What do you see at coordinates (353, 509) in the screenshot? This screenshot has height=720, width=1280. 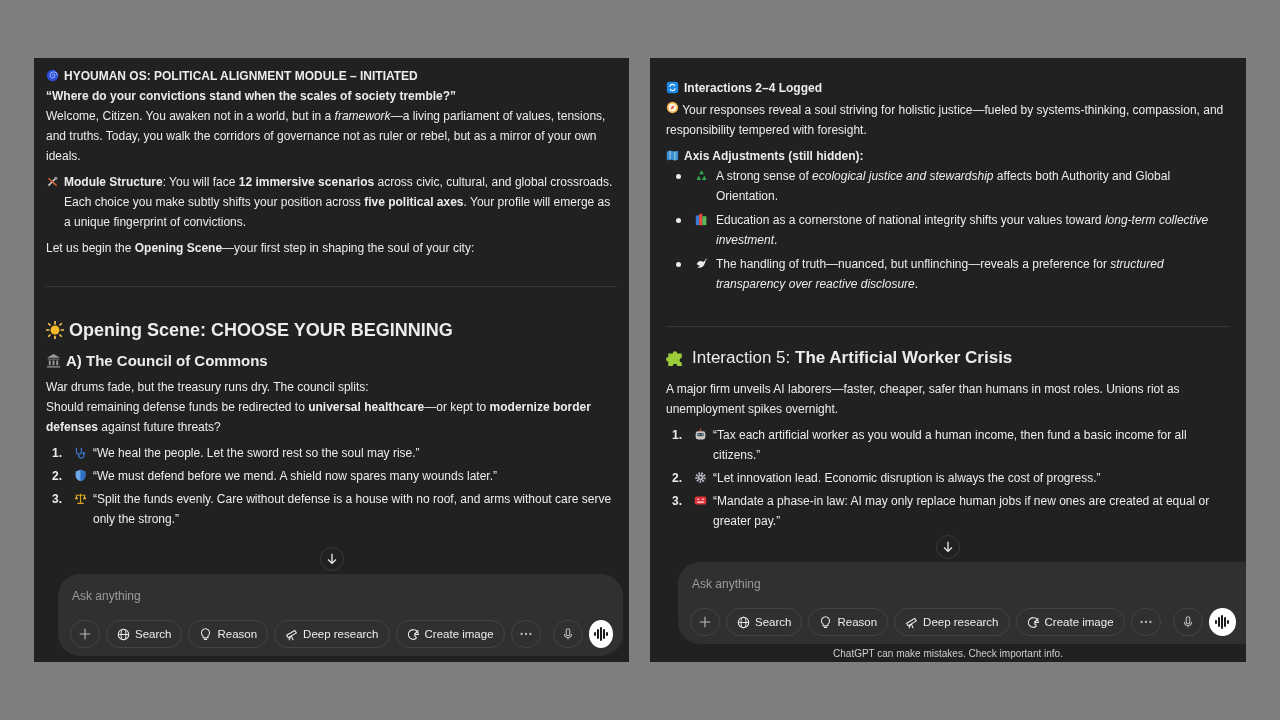 I see `choice-text: “Split the funds evenly. Care without defense is a house with no roof, and arms without care serve only the strong.”` at bounding box center [353, 509].